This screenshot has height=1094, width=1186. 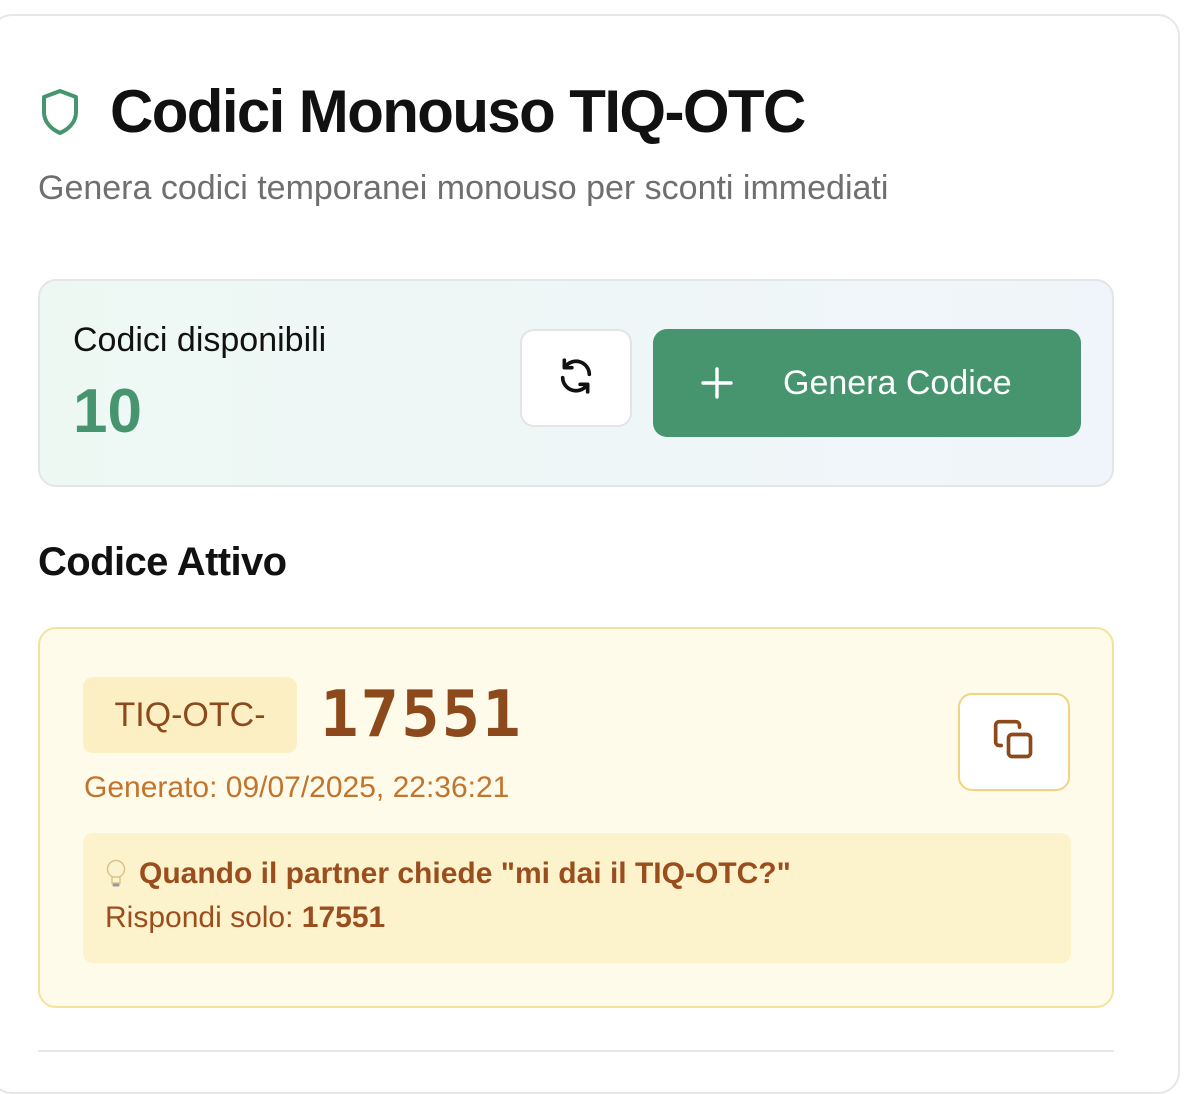 I want to click on section-divider, so click(x=576, y=1051).